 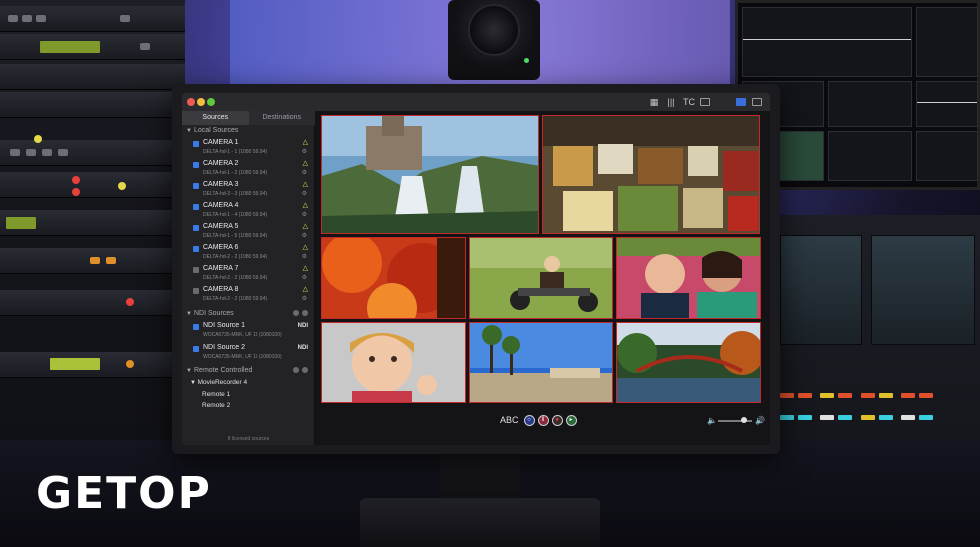 What do you see at coordinates (235, 236) in the screenshot?
I see `source-detail: DELTA-hd-1 - 5 (1080 59.94)` at bounding box center [235, 236].